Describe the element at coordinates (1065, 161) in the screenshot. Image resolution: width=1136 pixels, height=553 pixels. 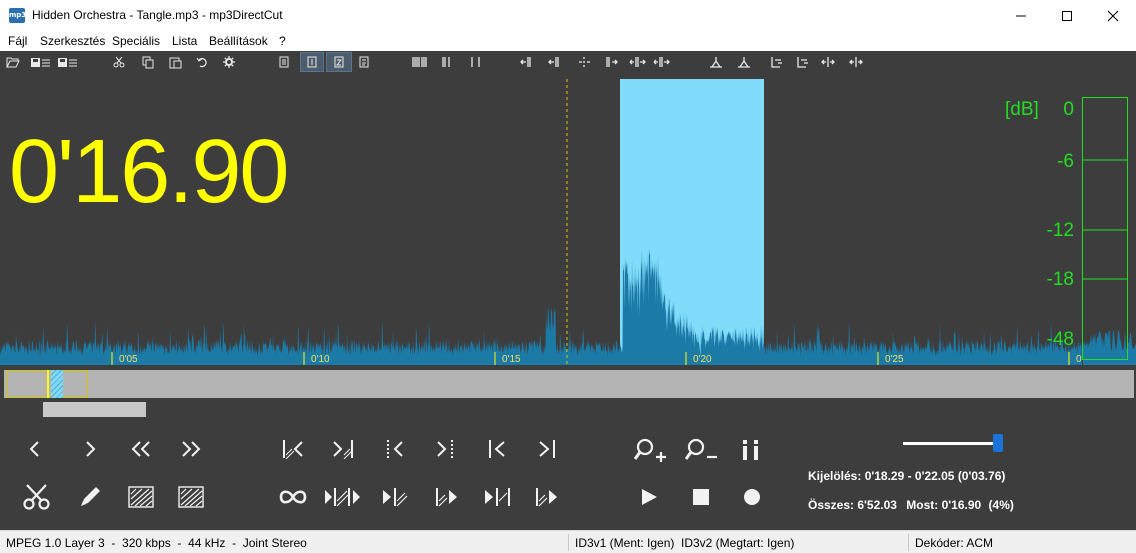
I see `db-scale-label: -6` at that location.